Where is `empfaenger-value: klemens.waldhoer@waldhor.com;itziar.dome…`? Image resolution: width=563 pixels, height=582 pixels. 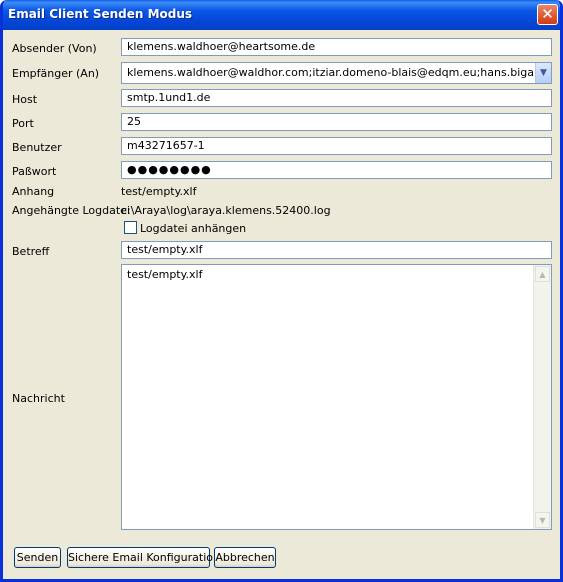 empfaenger-value: klemens.waldhoer@waldhor.com;itziar.dome… is located at coordinates (339, 72).